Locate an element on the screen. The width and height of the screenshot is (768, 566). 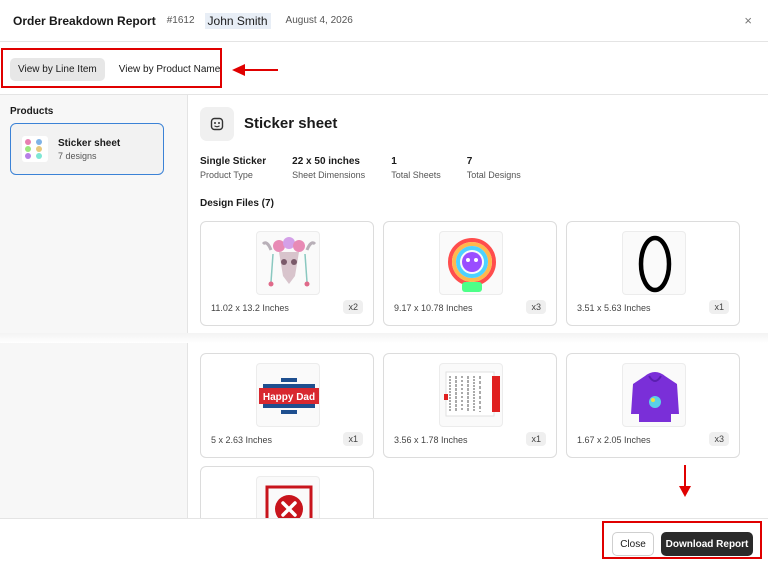
scroll-seam is located at coordinates (384, 338).